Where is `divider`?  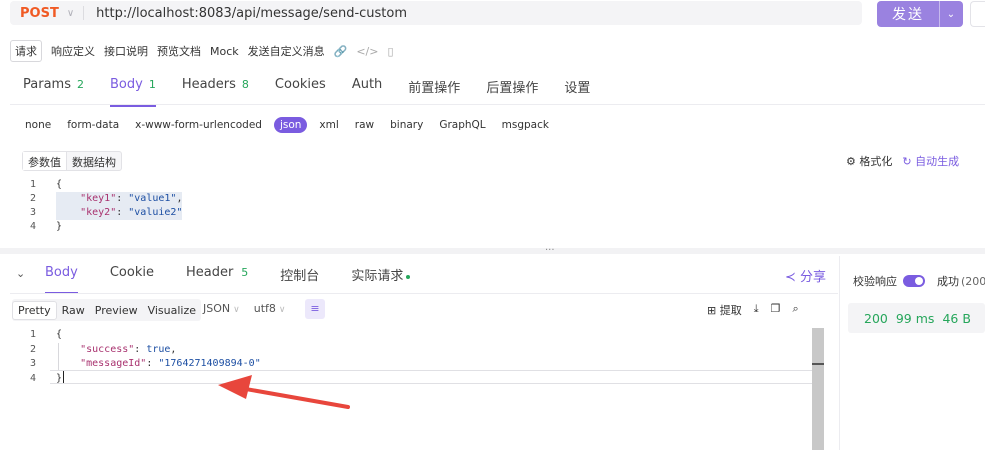
divider is located at coordinates (839, 353).